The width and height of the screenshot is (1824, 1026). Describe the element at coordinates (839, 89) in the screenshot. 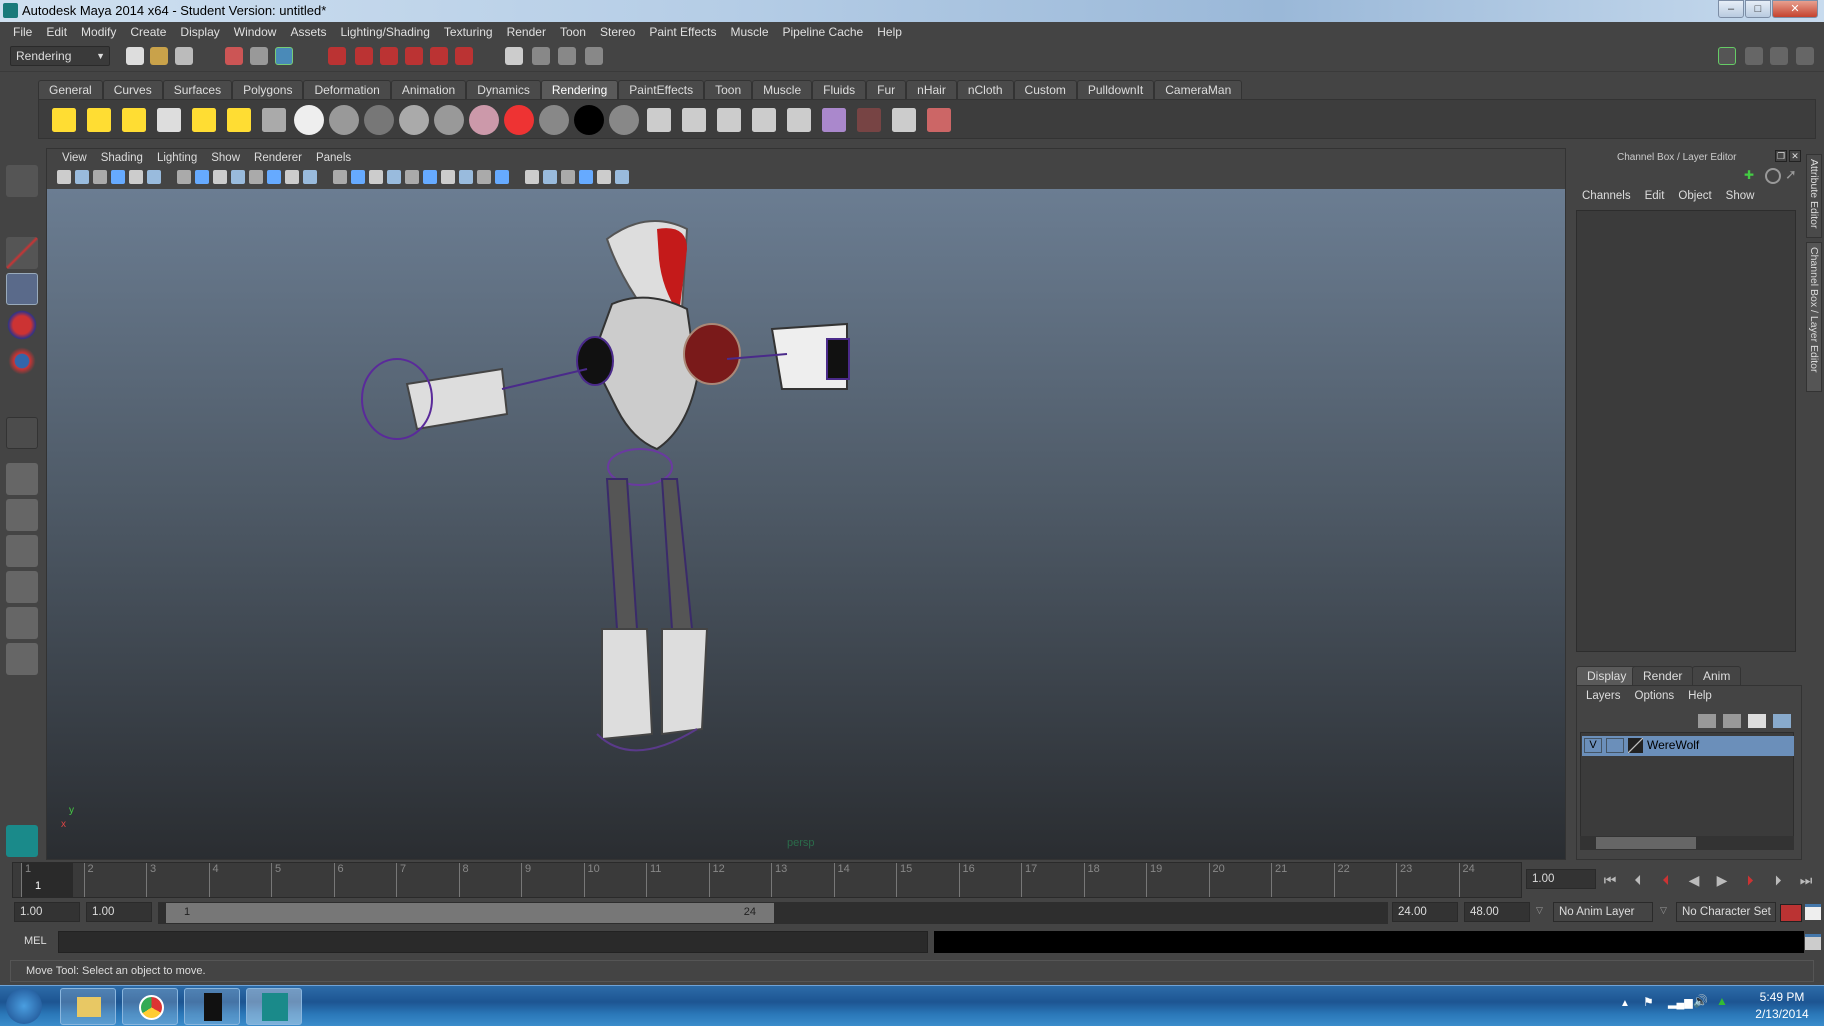

I see `shelf-tab-fluids: Fluids` at that location.